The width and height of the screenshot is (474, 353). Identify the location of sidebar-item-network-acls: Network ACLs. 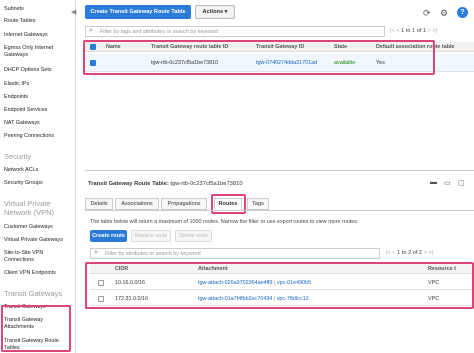
(38, 170).